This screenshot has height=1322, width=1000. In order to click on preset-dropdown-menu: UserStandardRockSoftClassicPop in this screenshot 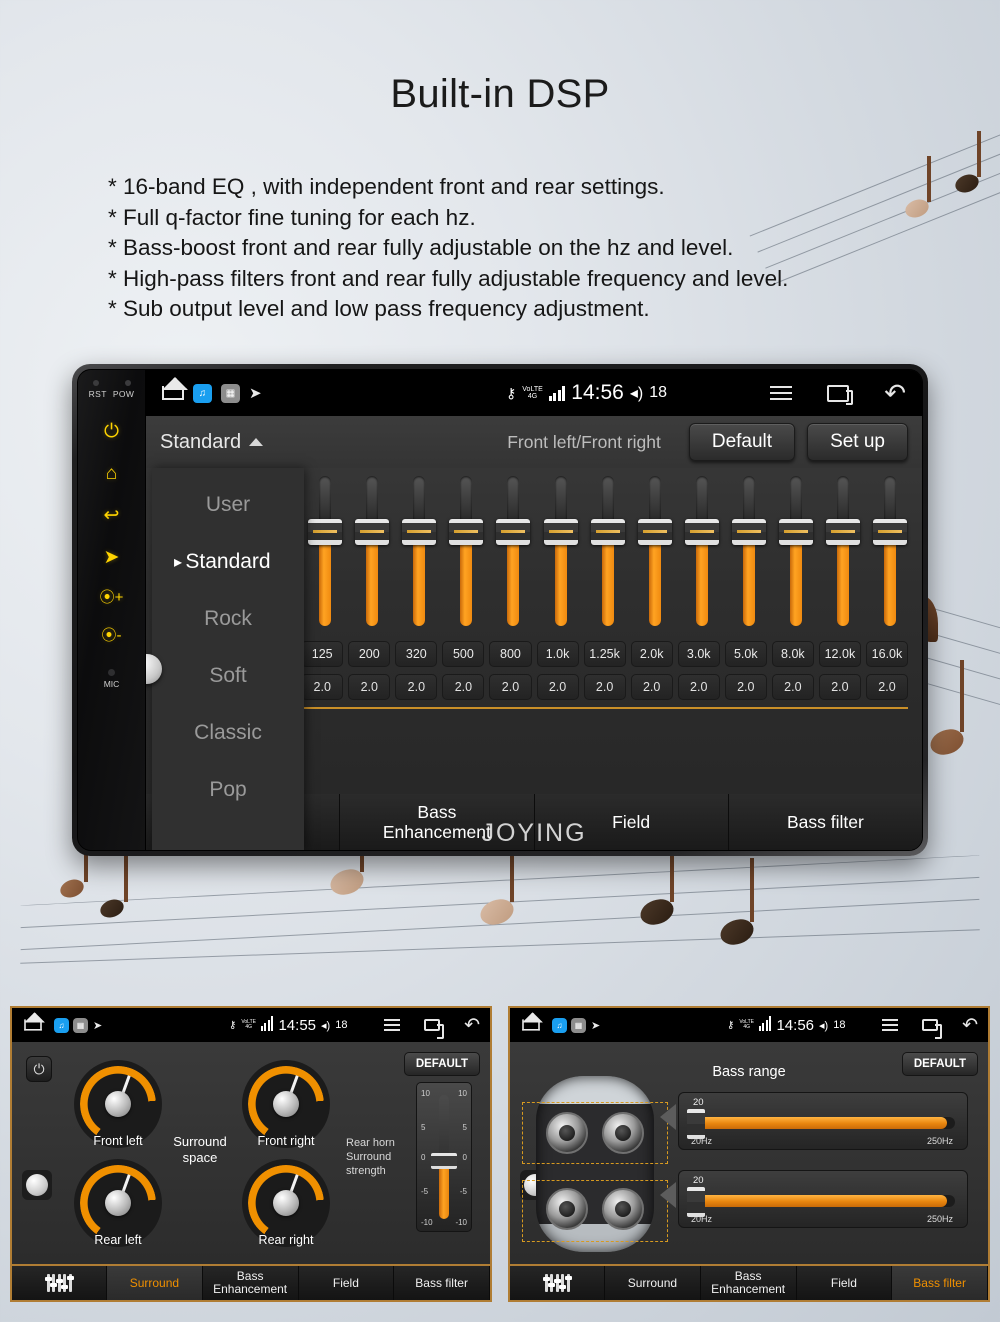, I will do `click(228, 659)`.